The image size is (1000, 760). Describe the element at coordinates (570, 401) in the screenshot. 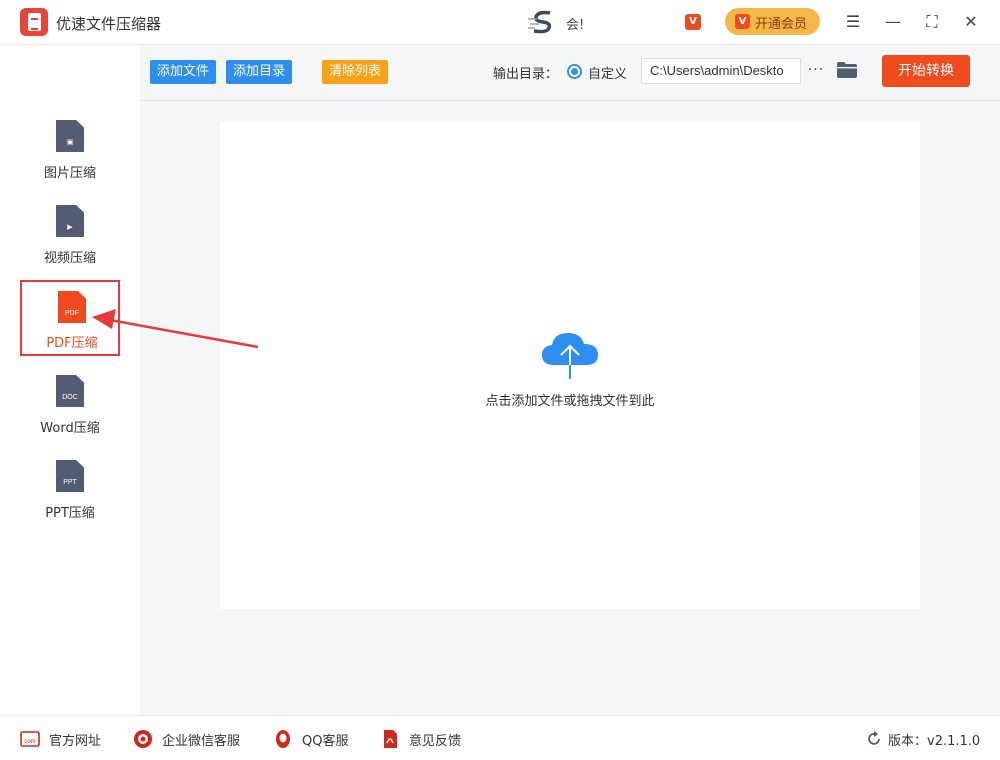

I see `drop-hint-text: 点击添加文件或拖拽文件到此` at that location.